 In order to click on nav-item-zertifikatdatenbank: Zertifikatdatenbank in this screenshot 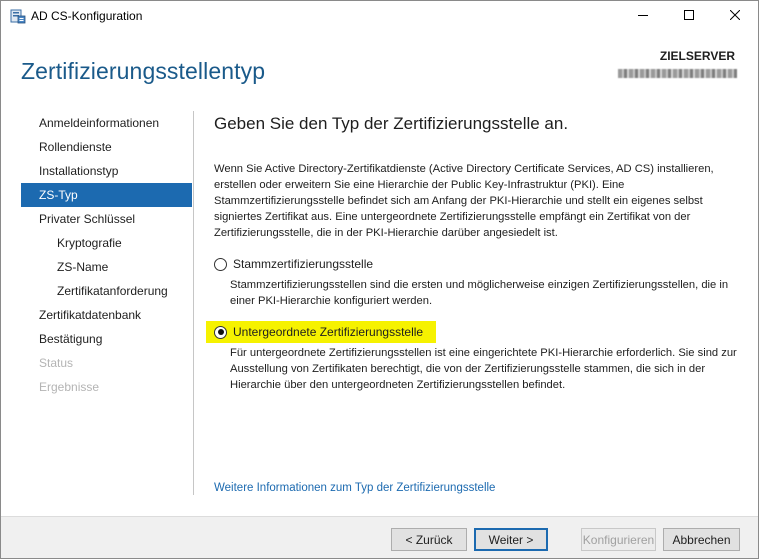, I will do `click(106, 315)`.